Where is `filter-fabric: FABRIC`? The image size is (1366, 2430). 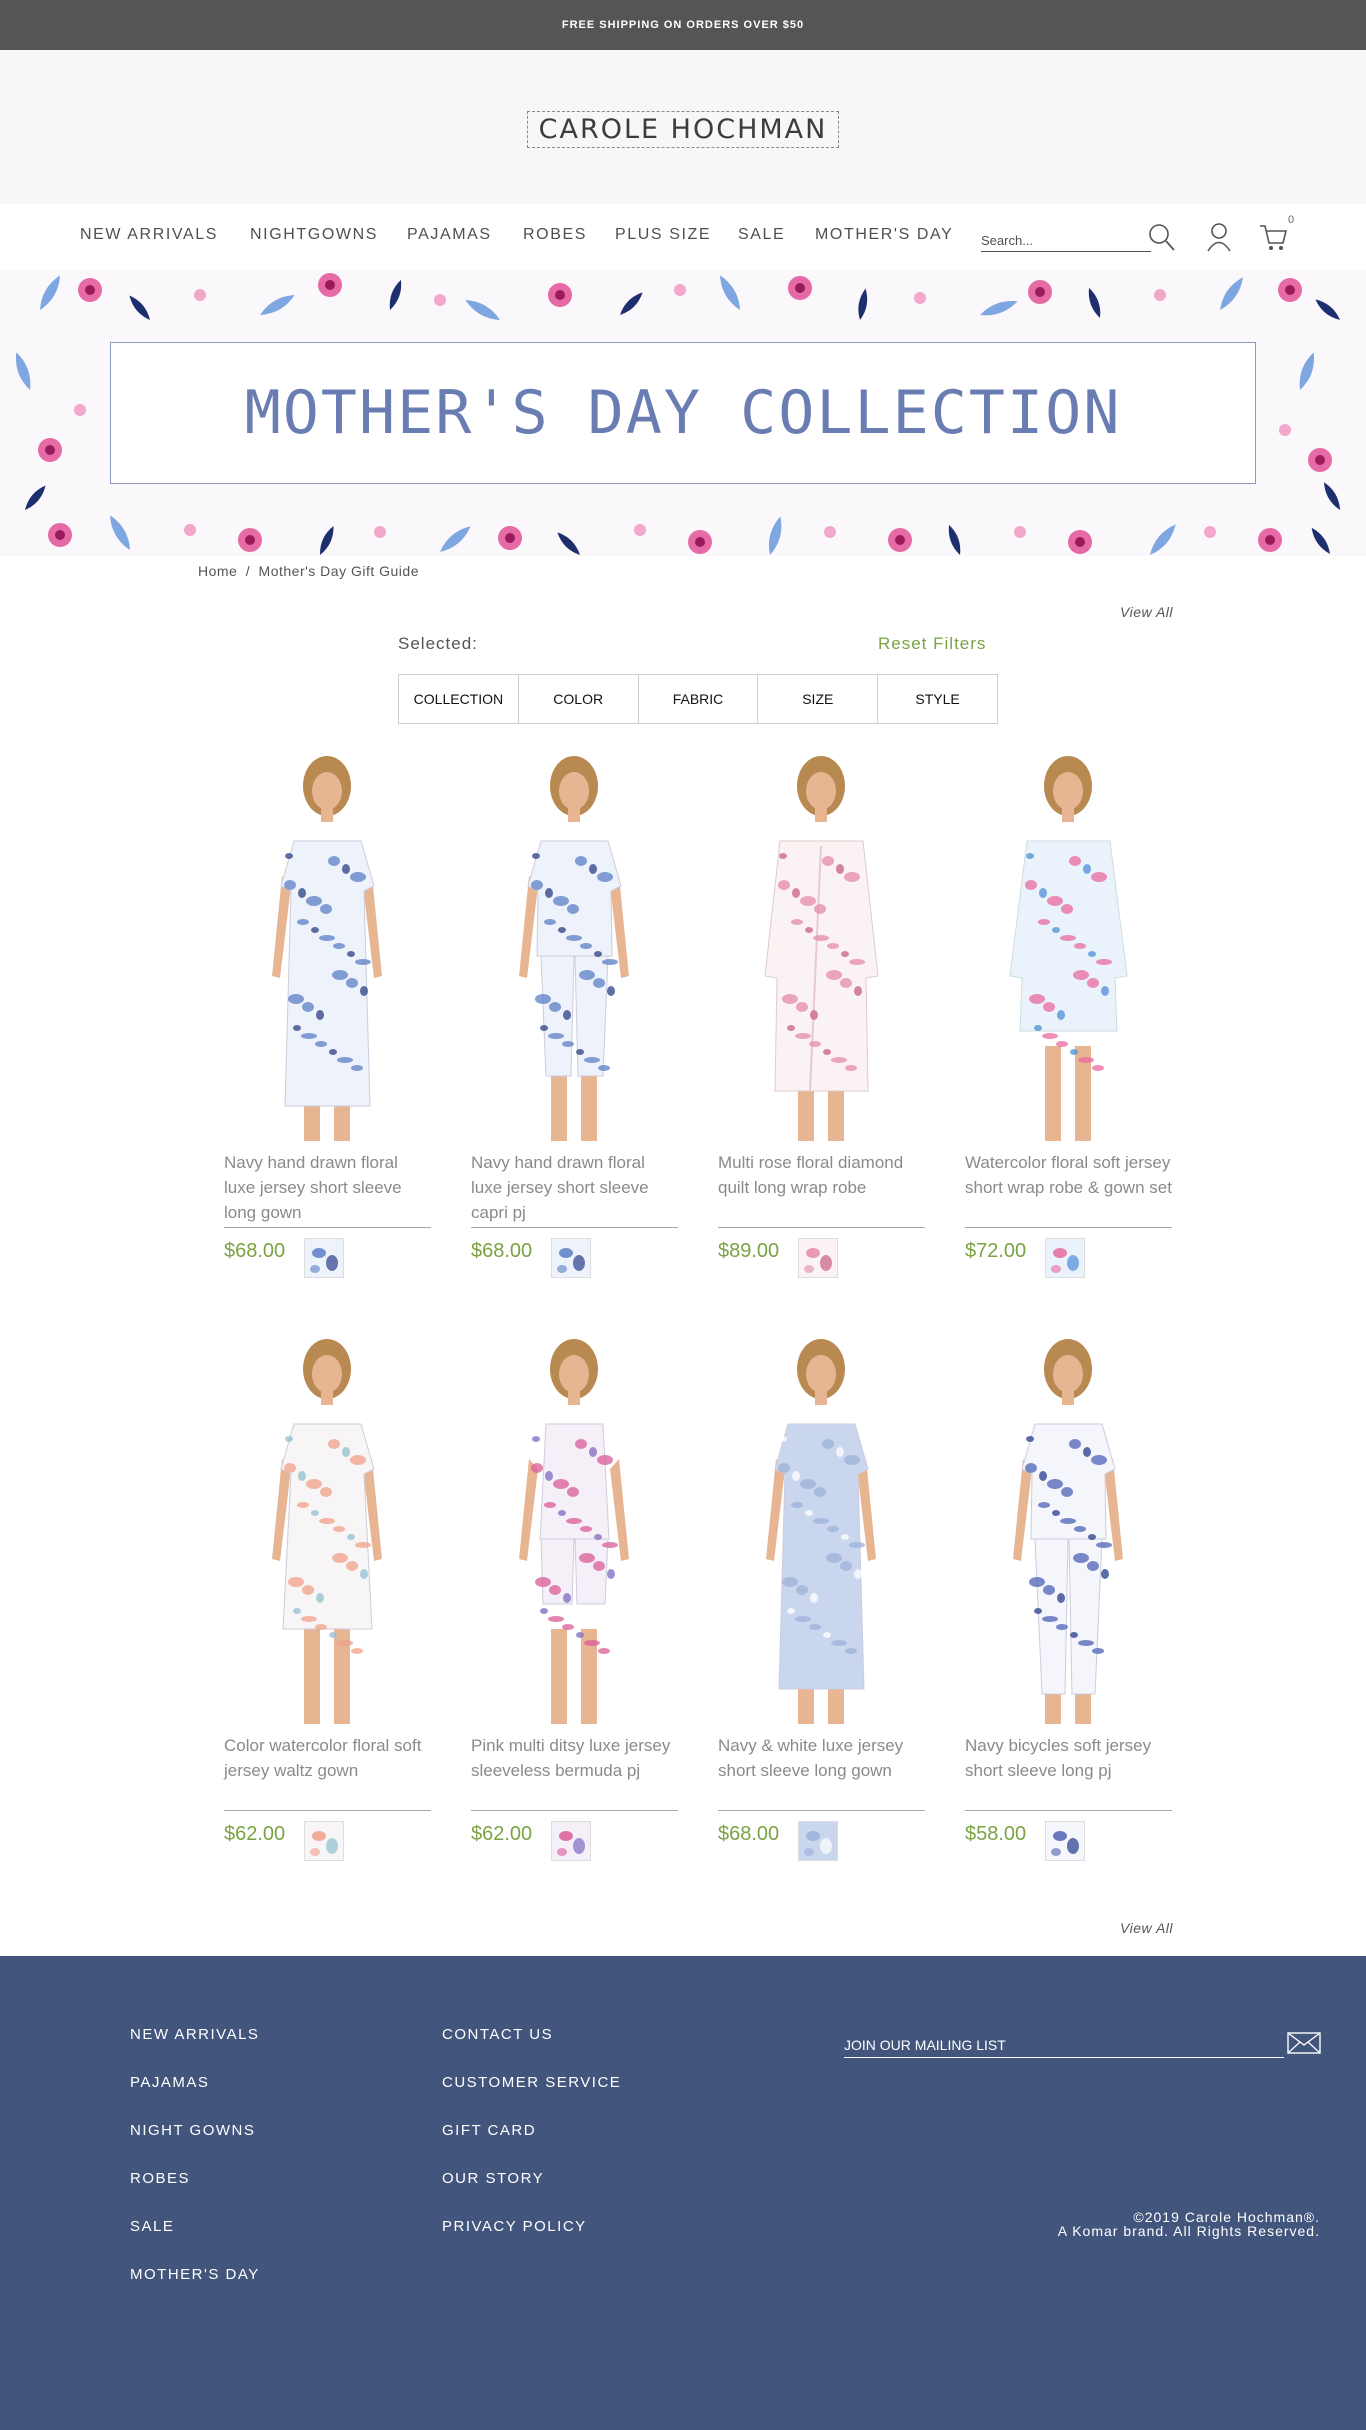 filter-fabric: FABRIC is located at coordinates (699, 699).